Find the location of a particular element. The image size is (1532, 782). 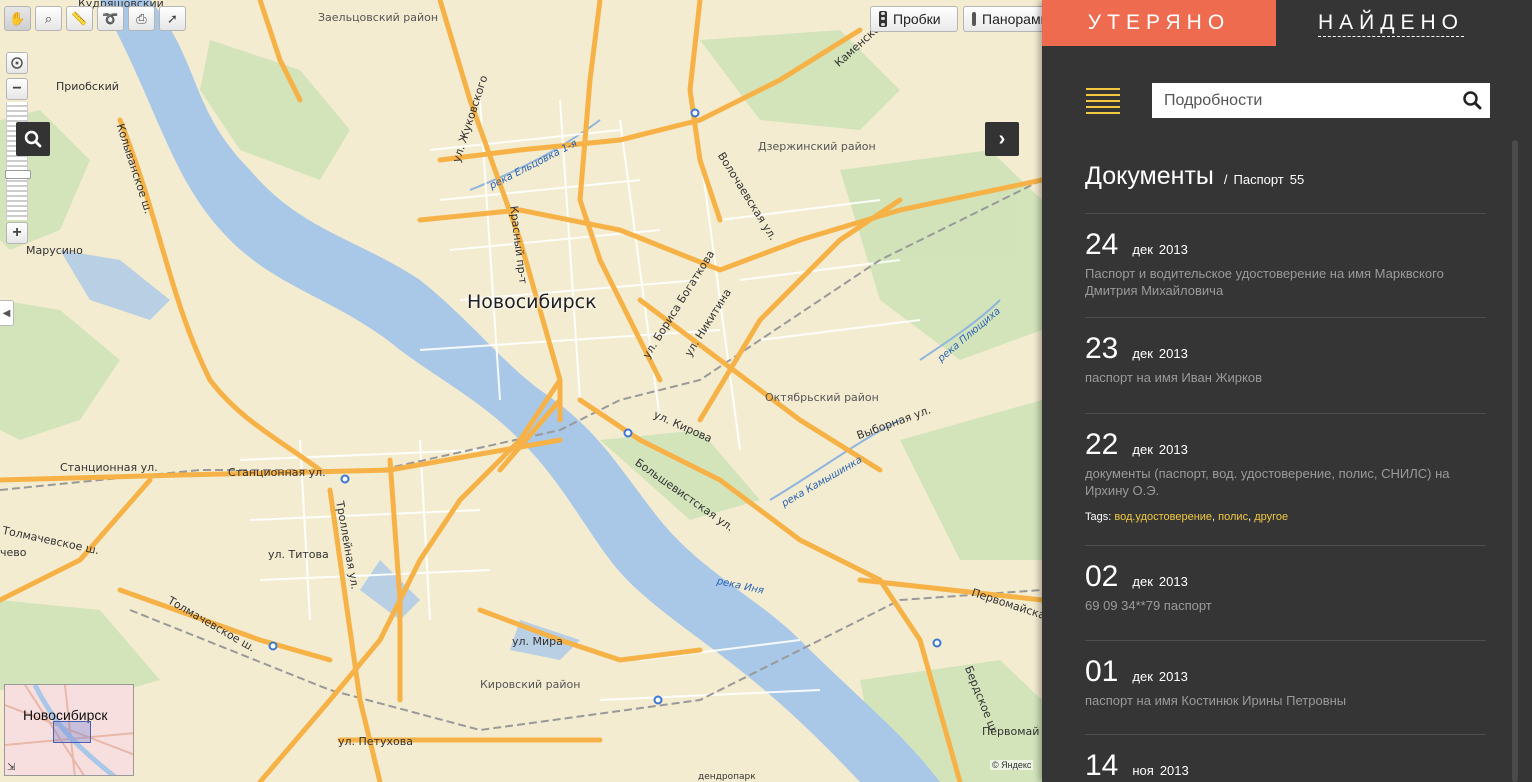

list-item: 23 дек 2013 паспорт на имя Иван Жирков is located at coordinates (1285, 365).